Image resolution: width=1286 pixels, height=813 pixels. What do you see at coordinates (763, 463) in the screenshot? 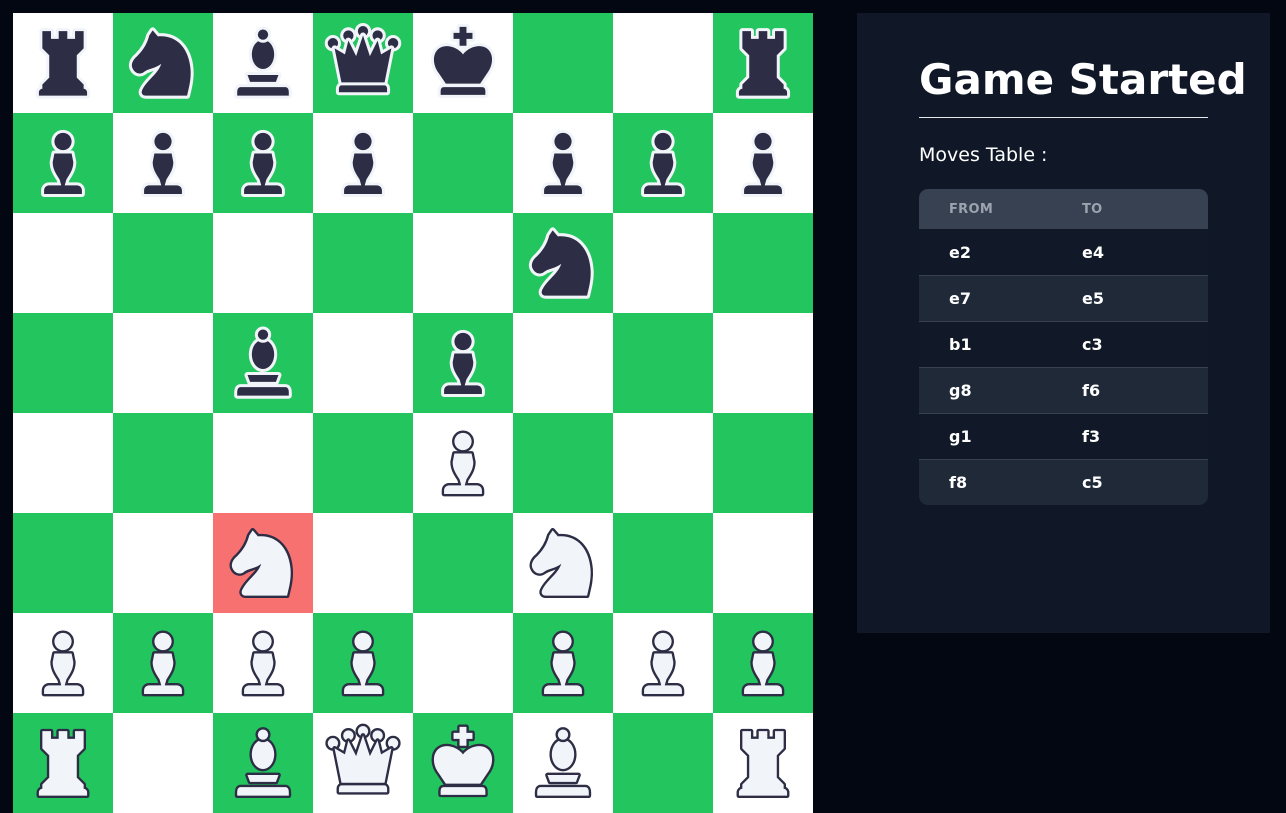
I see `square-h4` at bounding box center [763, 463].